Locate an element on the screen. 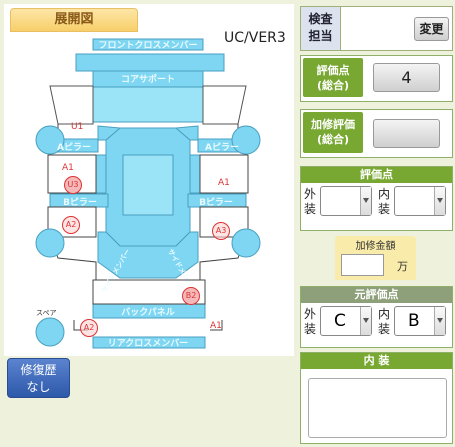 This screenshot has width=455, height=447. original-score-box: 元評価点 外装 C 内装 B is located at coordinates (376, 317).